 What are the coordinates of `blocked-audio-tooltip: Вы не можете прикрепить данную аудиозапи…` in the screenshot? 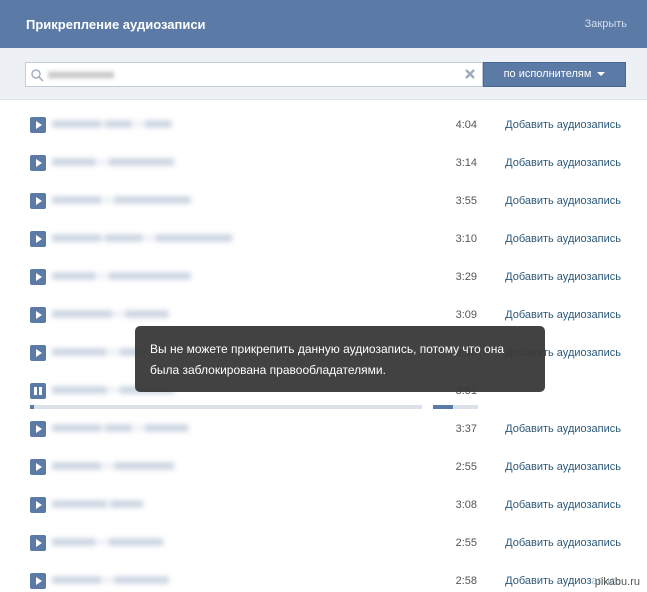 It's located at (340, 359).